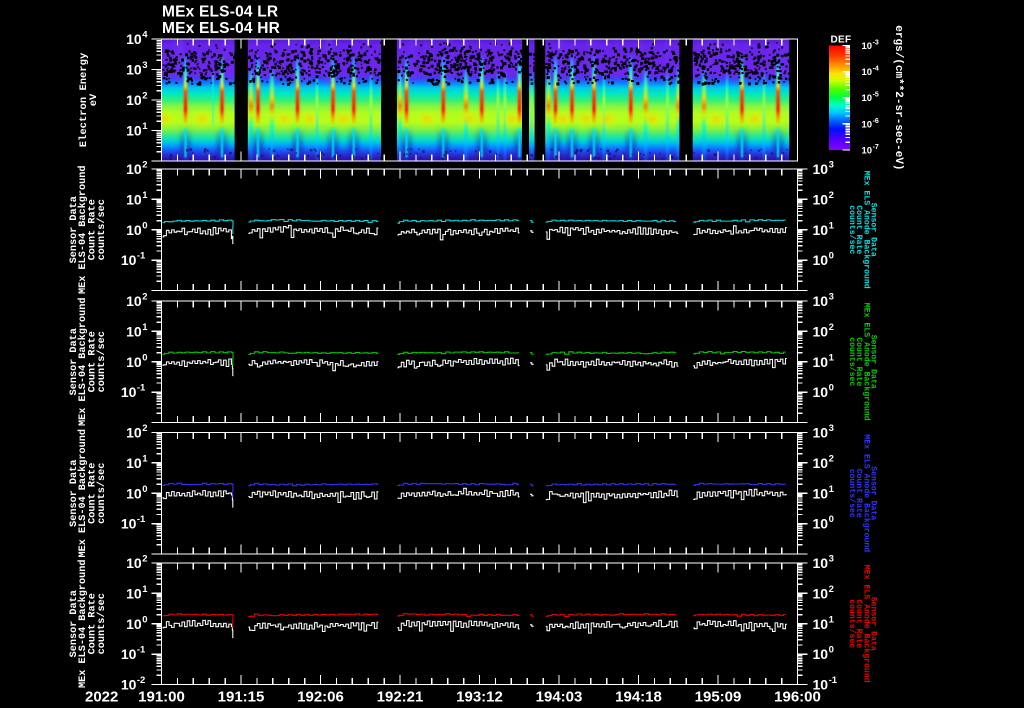 The width and height of the screenshot is (1024, 708). What do you see at coordinates (141, 680) in the screenshot?
I see `svg-text: -2` at bounding box center [141, 680].